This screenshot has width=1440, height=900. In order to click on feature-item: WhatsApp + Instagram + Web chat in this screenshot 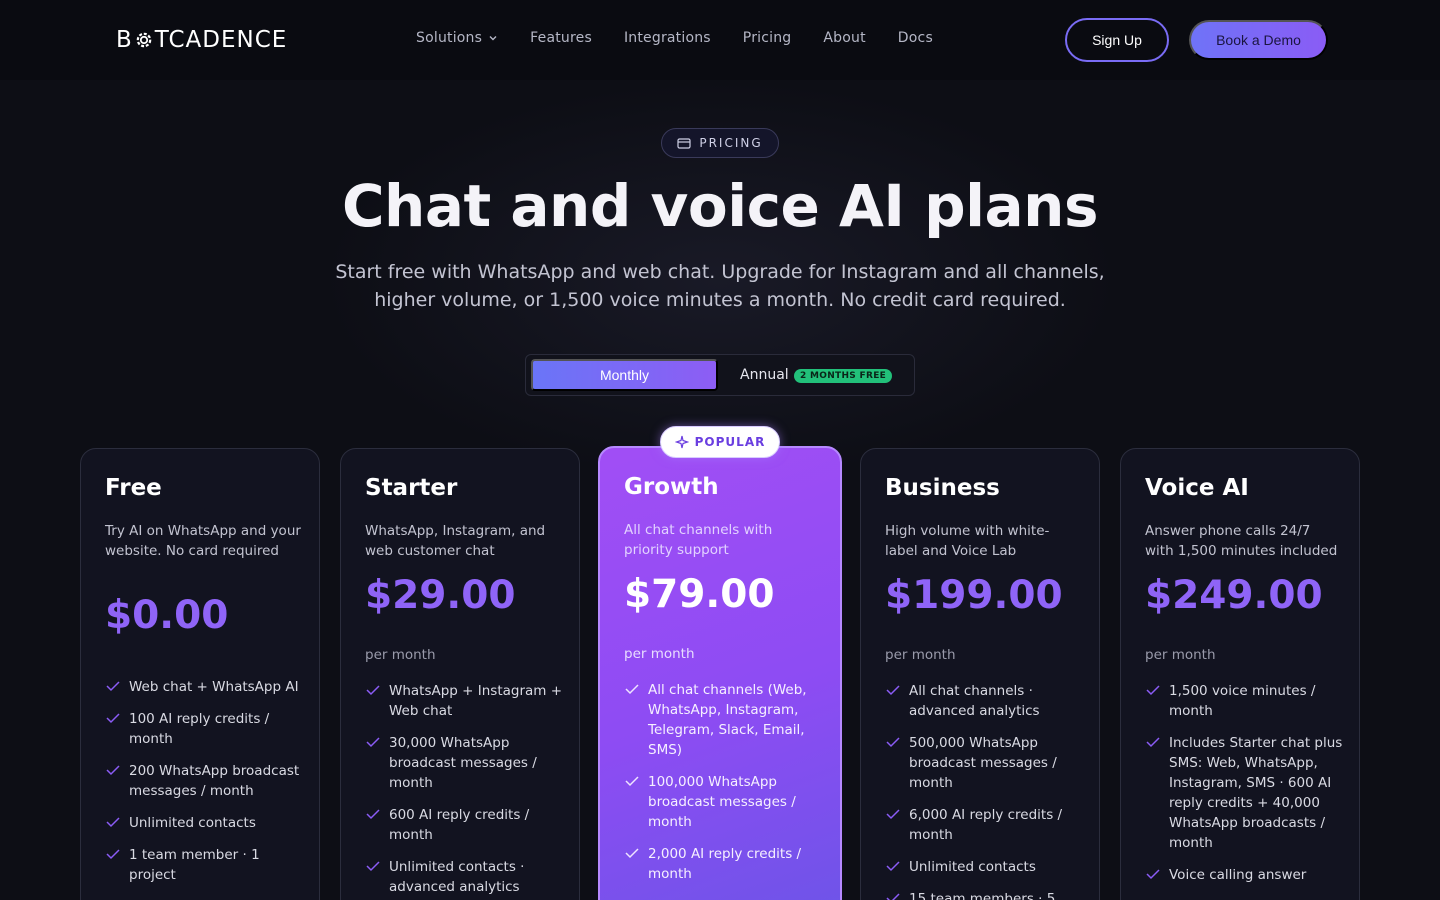, I will do `click(465, 701)`.